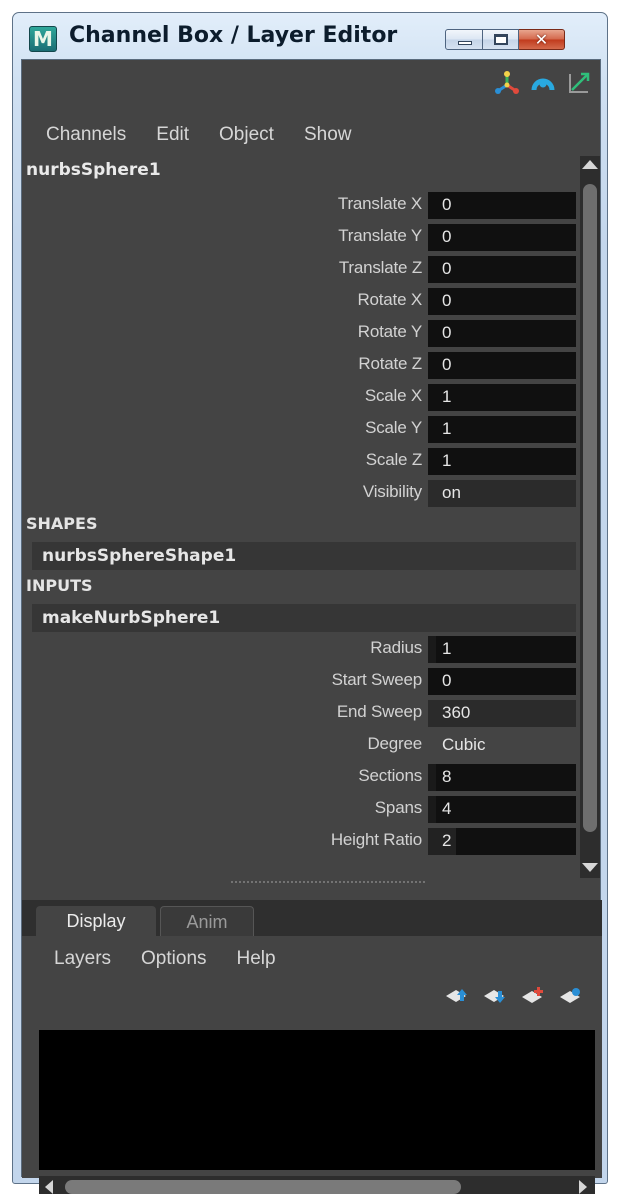  I want to click on title-bar: M Channel Box / Layer Editor ✕, so click(310, 36).